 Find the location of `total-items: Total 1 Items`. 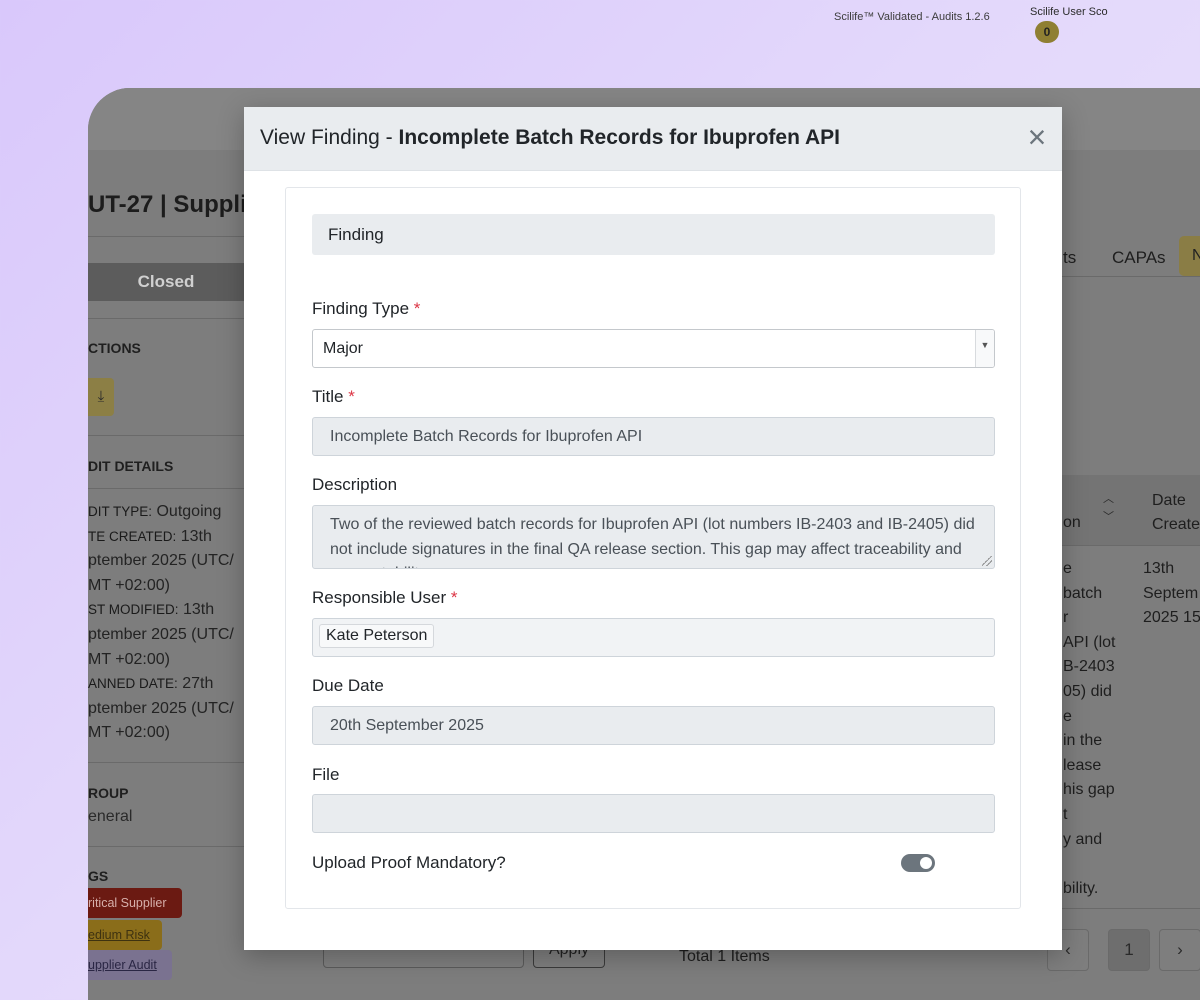

total-items: Total 1 Items is located at coordinates (724, 956).